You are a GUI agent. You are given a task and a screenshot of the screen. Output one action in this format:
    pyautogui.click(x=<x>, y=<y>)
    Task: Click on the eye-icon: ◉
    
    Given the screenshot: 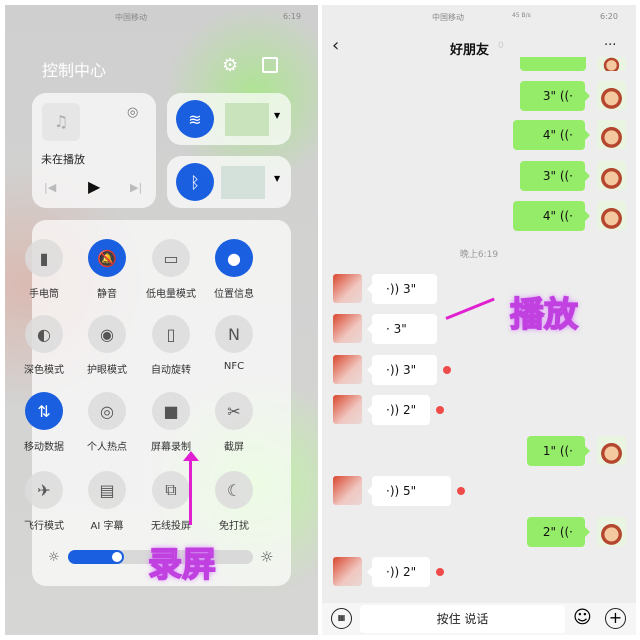 What is the action you would take?
    pyautogui.click(x=107, y=334)
    